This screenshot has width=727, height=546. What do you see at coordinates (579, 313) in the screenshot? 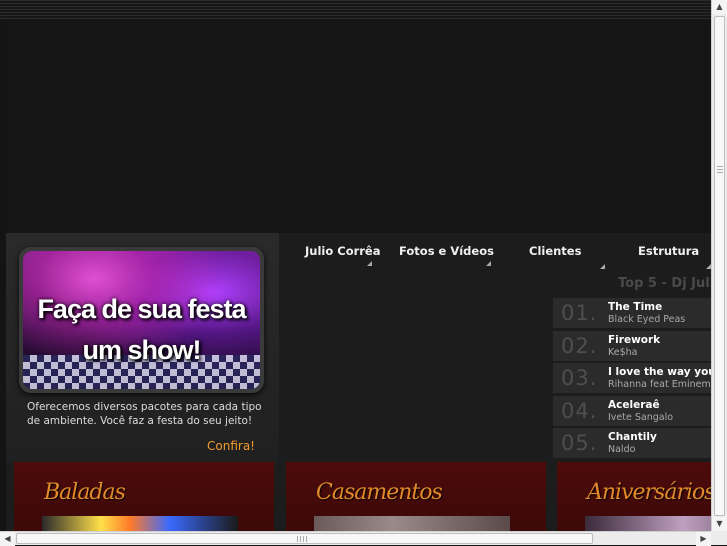
I see `track-number: 01.` at bounding box center [579, 313].